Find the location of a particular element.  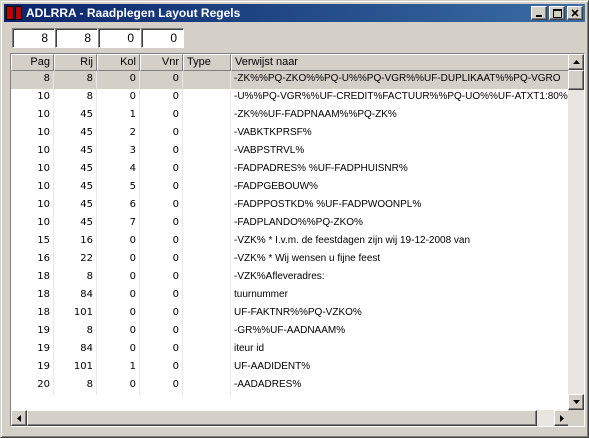

column-header-kol: Kol is located at coordinates (118, 62).